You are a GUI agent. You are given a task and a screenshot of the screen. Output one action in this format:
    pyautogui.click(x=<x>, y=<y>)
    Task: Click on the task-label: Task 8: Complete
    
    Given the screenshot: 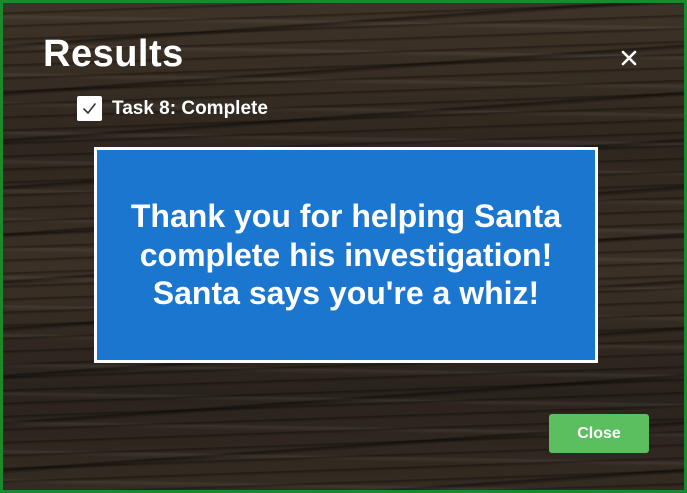 What is the action you would take?
    pyautogui.click(x=190, y=108)
    